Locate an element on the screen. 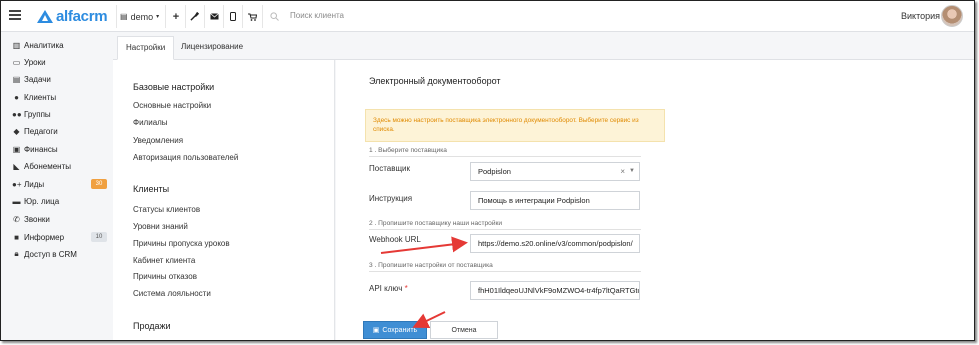  phone-icon is located at coordinates (233, 16).